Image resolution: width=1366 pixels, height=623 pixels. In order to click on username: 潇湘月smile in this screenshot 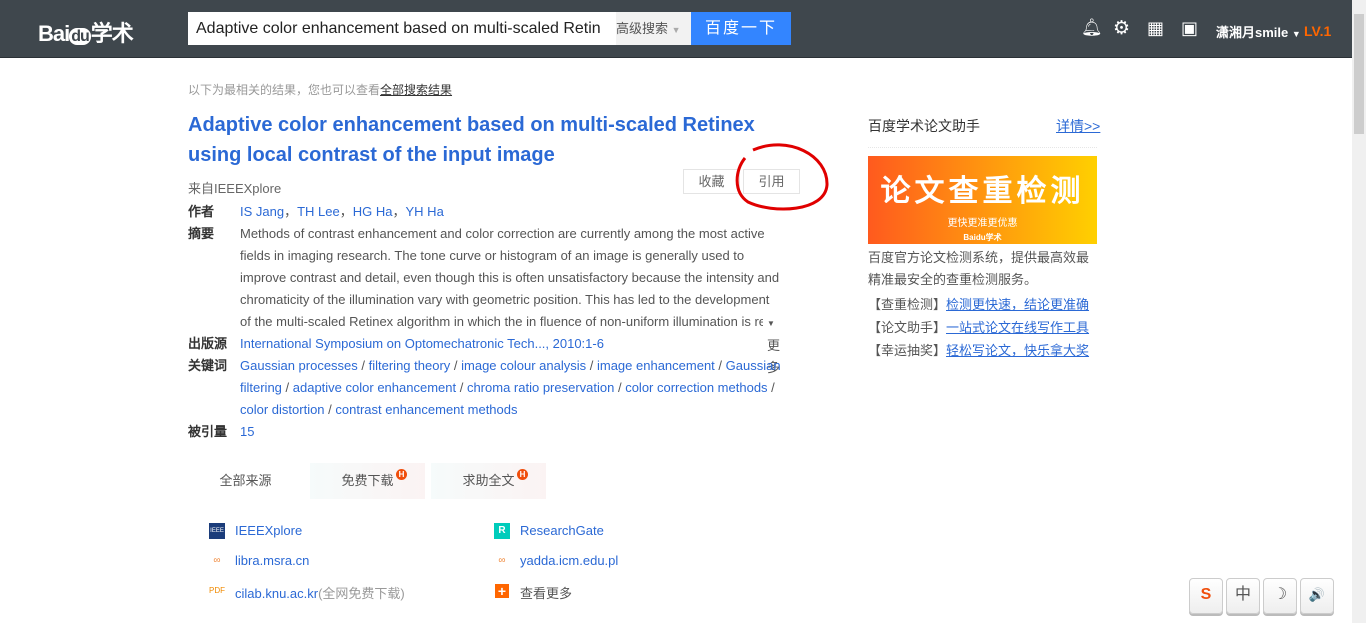, I will do `click(1252, 32)`.